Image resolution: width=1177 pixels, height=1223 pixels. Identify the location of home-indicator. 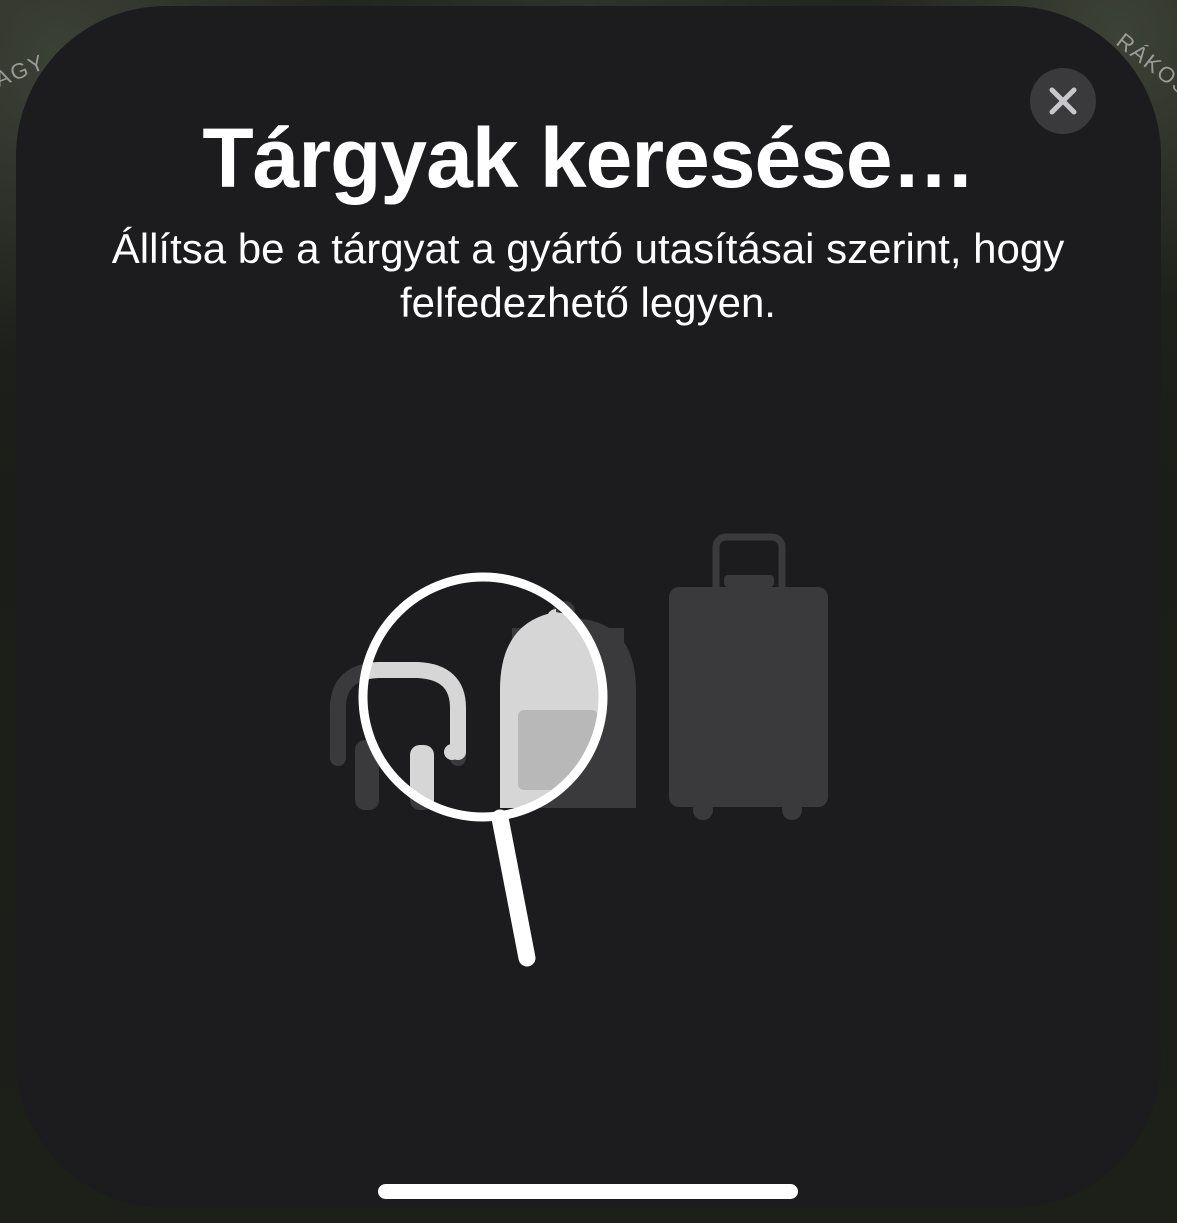
(588, 1191).